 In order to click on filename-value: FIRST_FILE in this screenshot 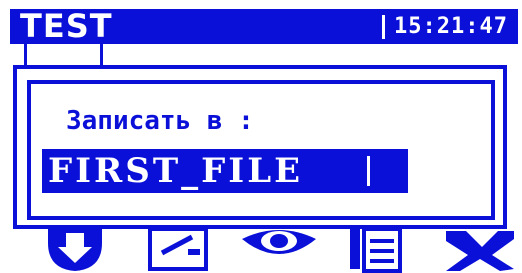, I will do `click(176, 171)`.